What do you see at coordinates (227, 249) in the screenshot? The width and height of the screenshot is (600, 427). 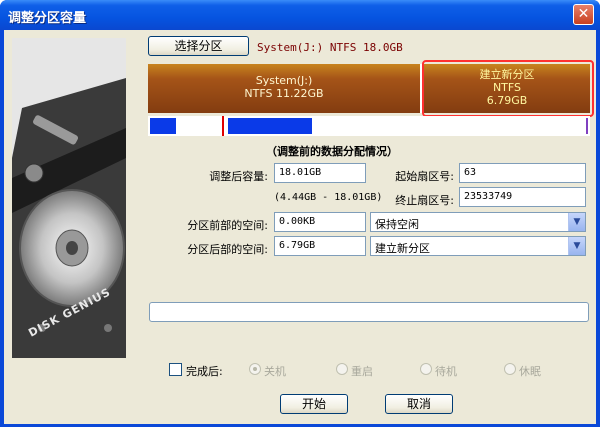 I see `after-space-label: 分区后部的空间:` at bounding box center [227, 249].